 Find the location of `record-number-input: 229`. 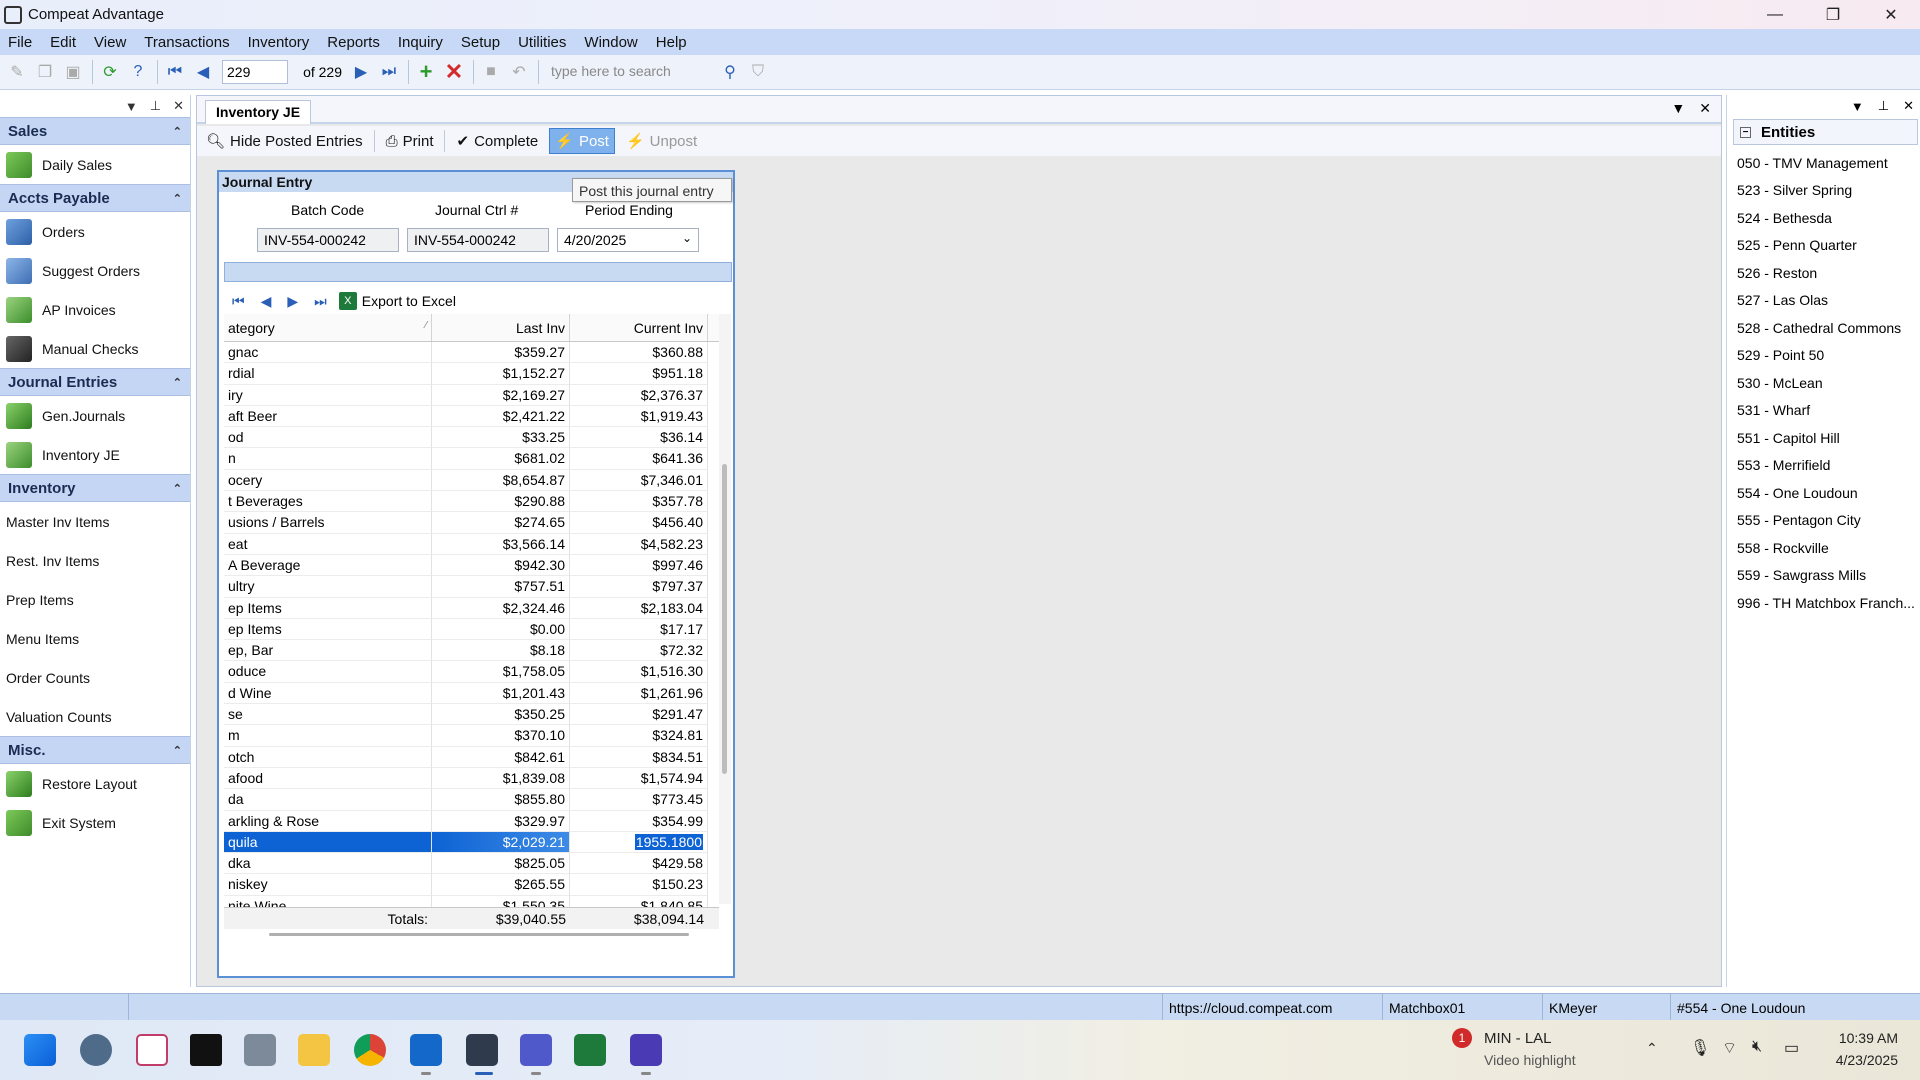

record-number-input: 229 is located at coordinates (255, 72).